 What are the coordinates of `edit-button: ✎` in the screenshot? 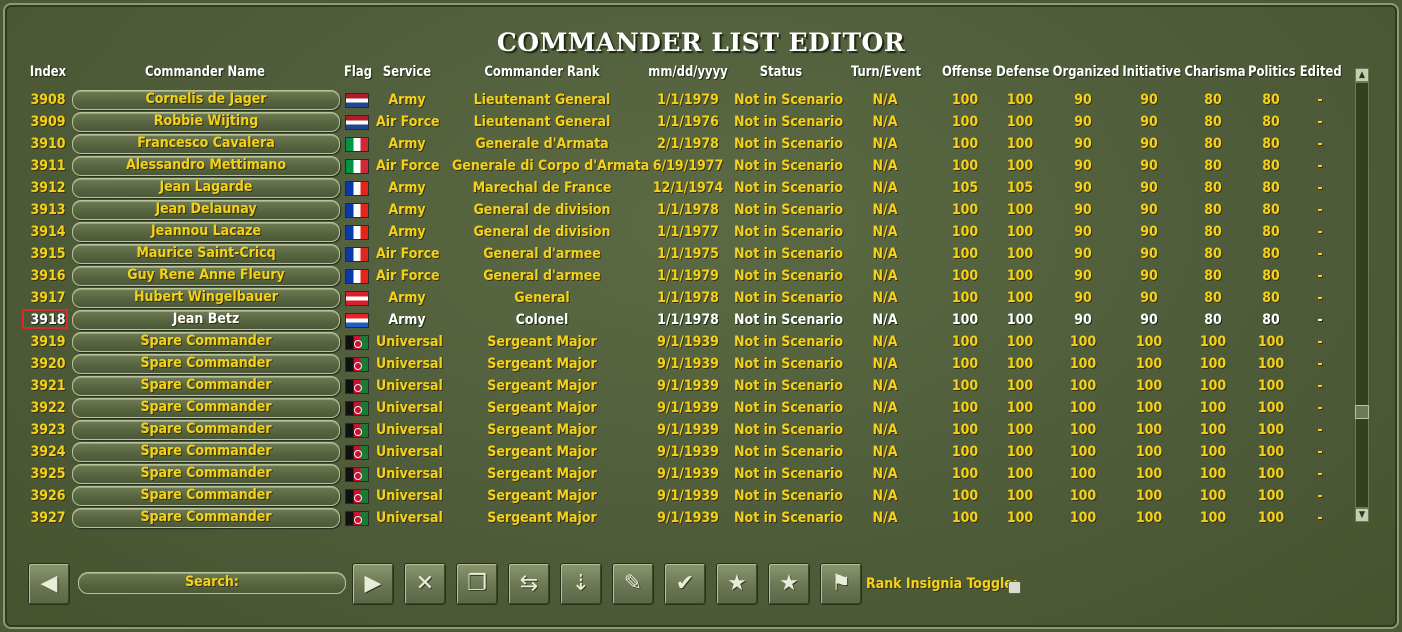 It's located at (633, 584).